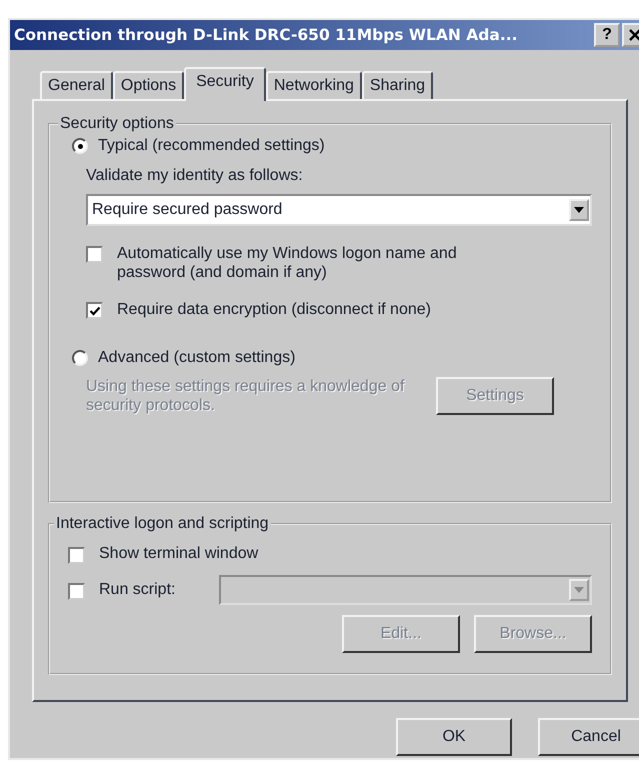 This screenshot has height=778, width=639. I want to click on tab: Networking, so click(314, 85).